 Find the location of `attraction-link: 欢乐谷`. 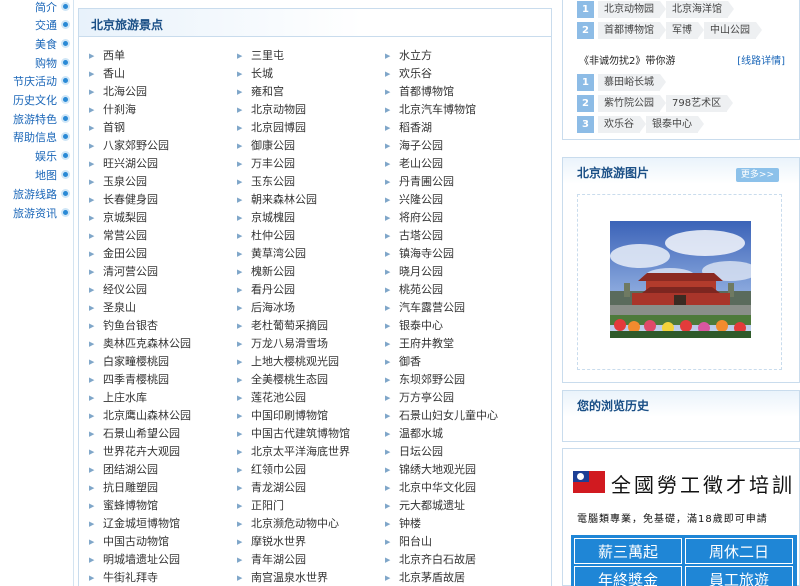

attraction-link: 欢乐谷 is located at coordinates (415, 74).